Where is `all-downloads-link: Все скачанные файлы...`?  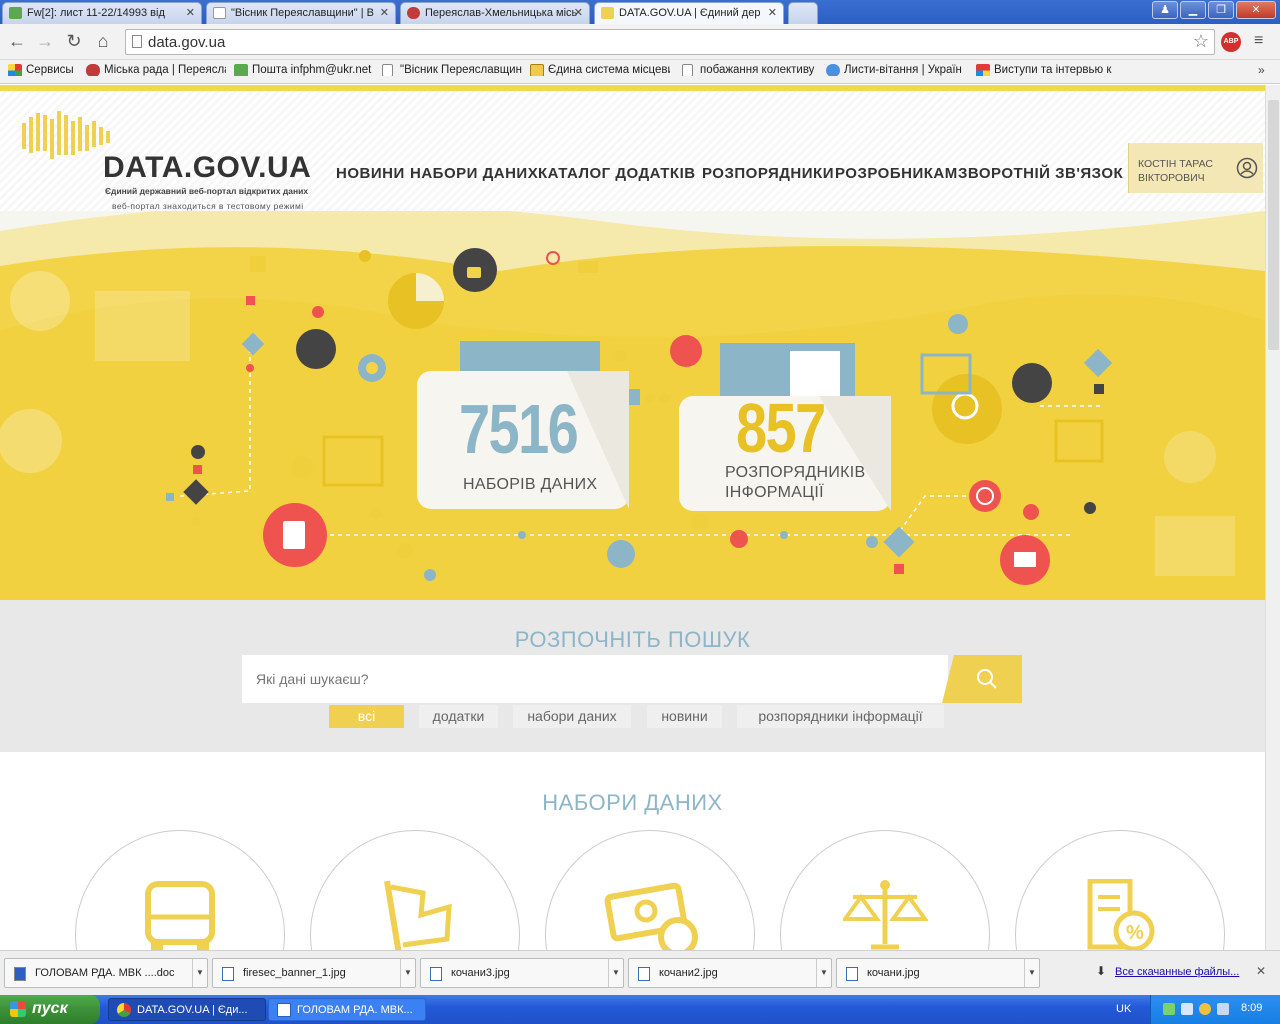
all-downloads-link: Все скачанные файлы... is located at coordinates (1177, 972).